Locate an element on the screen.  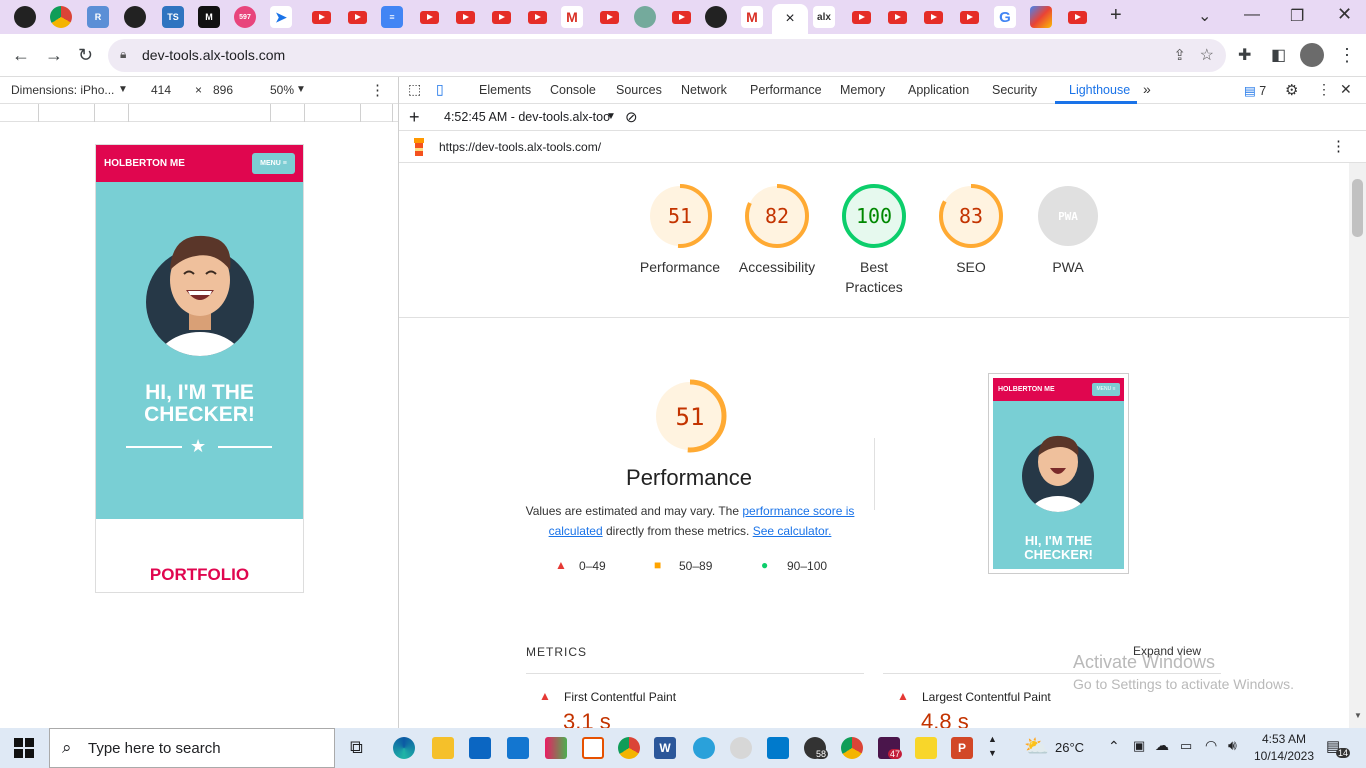
chrome-icon is located at coordinates (629, 748).